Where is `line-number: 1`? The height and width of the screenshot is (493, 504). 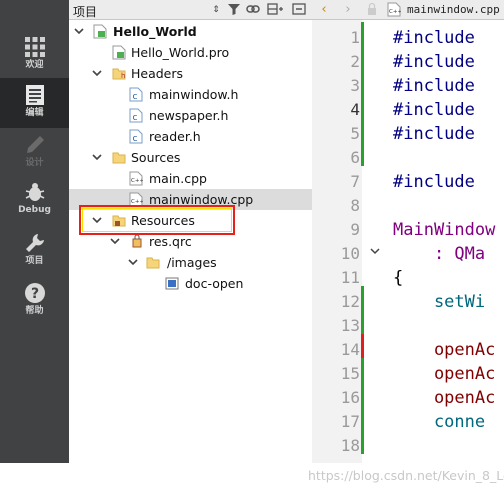 line-number: 1 is located at coordinates (355, 37).